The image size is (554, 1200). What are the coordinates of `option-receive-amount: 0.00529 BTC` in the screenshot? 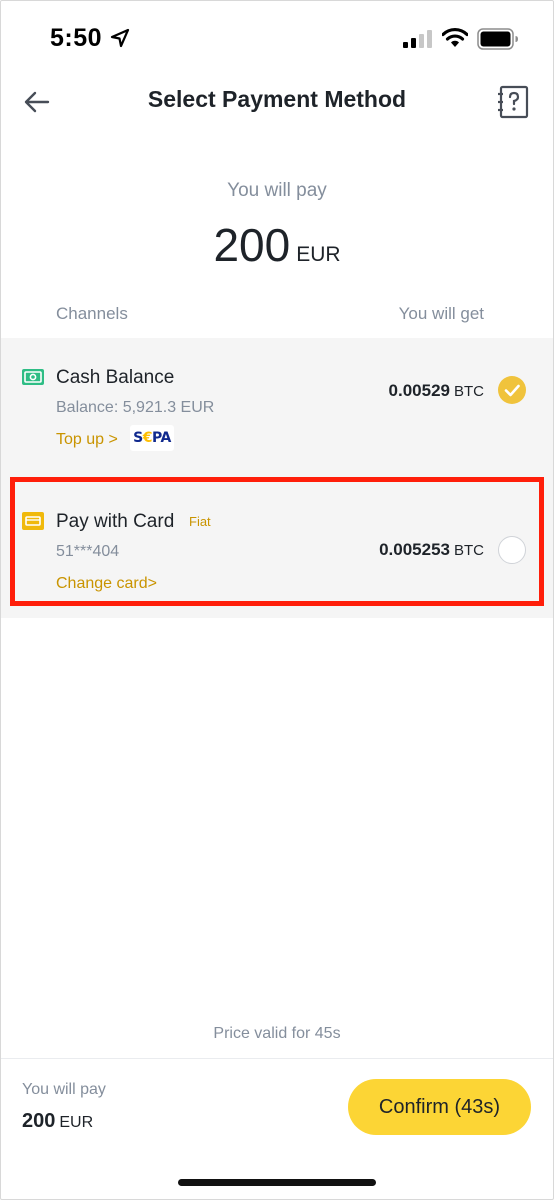 It's located at (436, 391).